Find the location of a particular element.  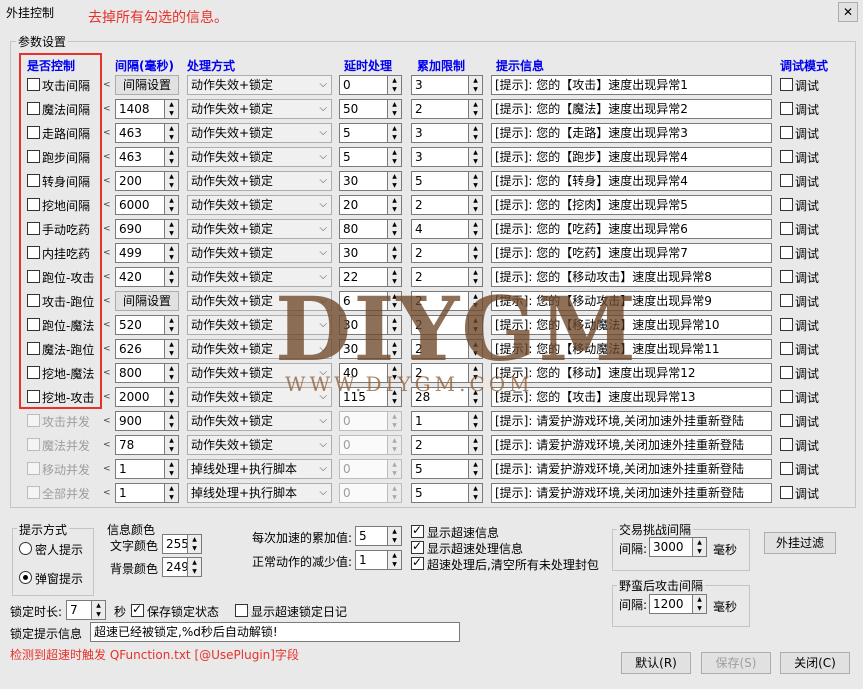

savage-interval-input: 1200 is located at coordinates (671, 604).